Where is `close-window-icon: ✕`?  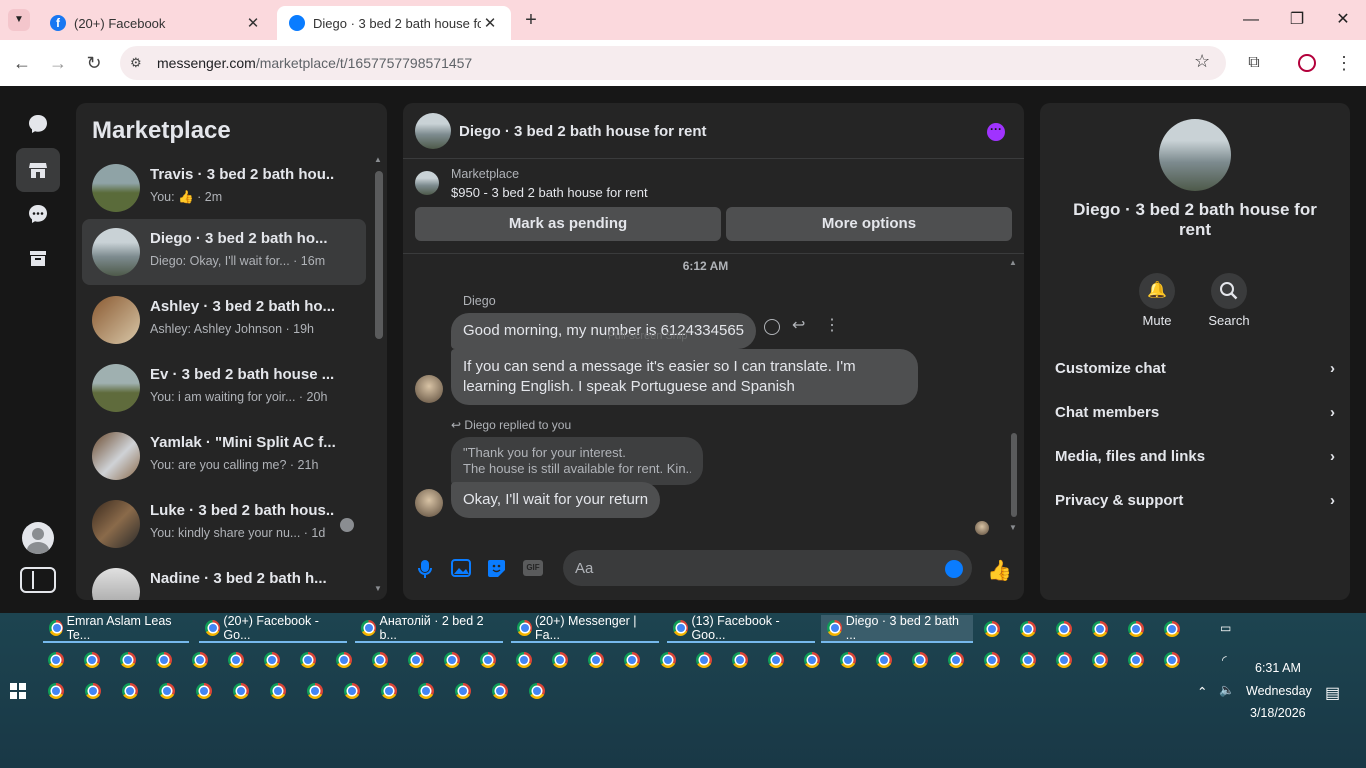 close-window-icon: ✕ is located at coordinates (1343, 20).